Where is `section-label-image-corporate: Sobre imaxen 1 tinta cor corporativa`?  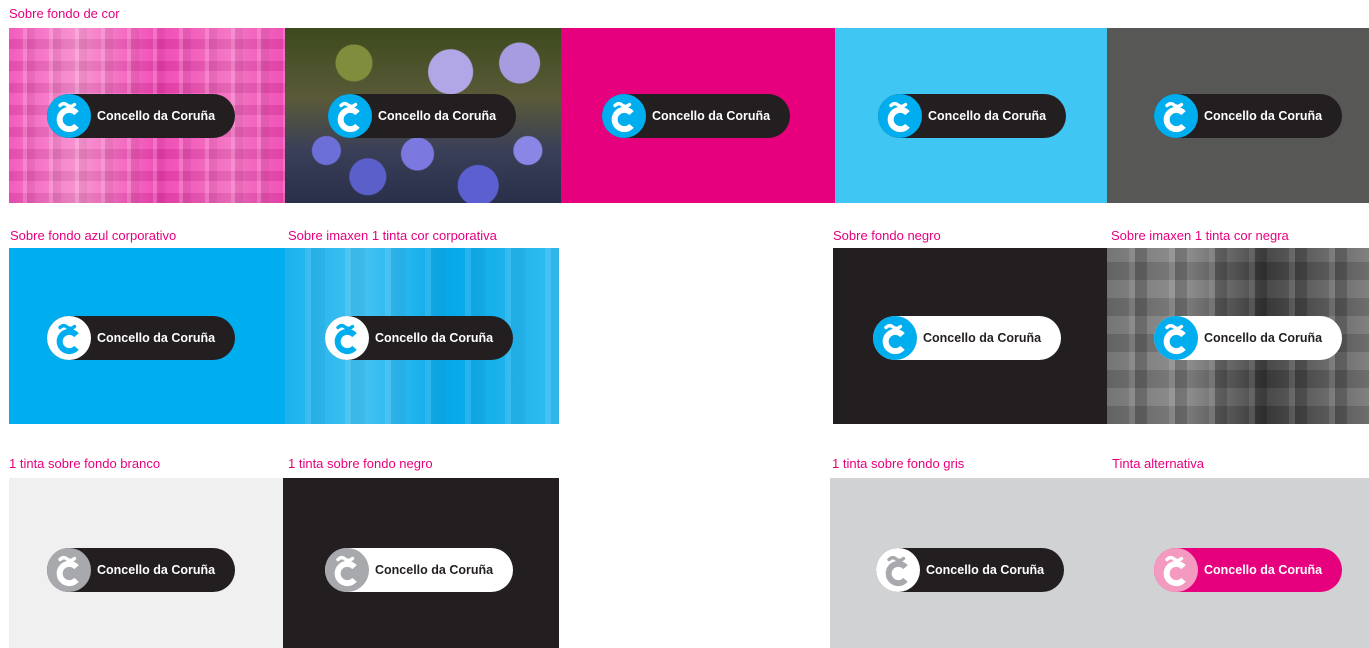 section-label-image-corporate: Sobre imaxen 1 tinta cor corporativa is located at coordinates (392, 235).